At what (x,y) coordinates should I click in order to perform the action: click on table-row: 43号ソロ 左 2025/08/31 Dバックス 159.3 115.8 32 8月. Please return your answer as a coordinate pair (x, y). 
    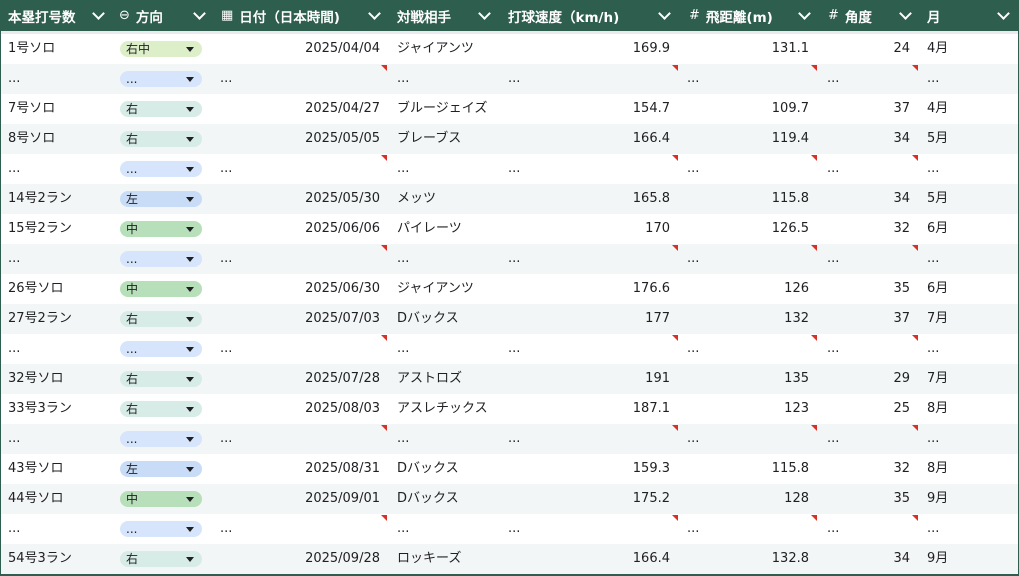
    Looking at the image, I should click on (509, 469).